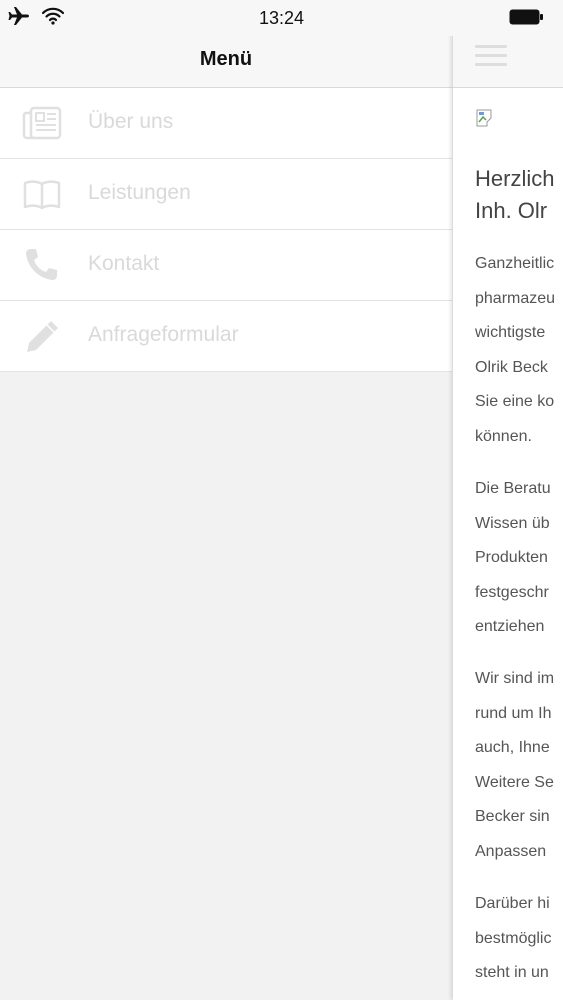 This screenshot has width=563, height=1000. I want to click on menu-item-label: Kontakt, so click(124, 263).